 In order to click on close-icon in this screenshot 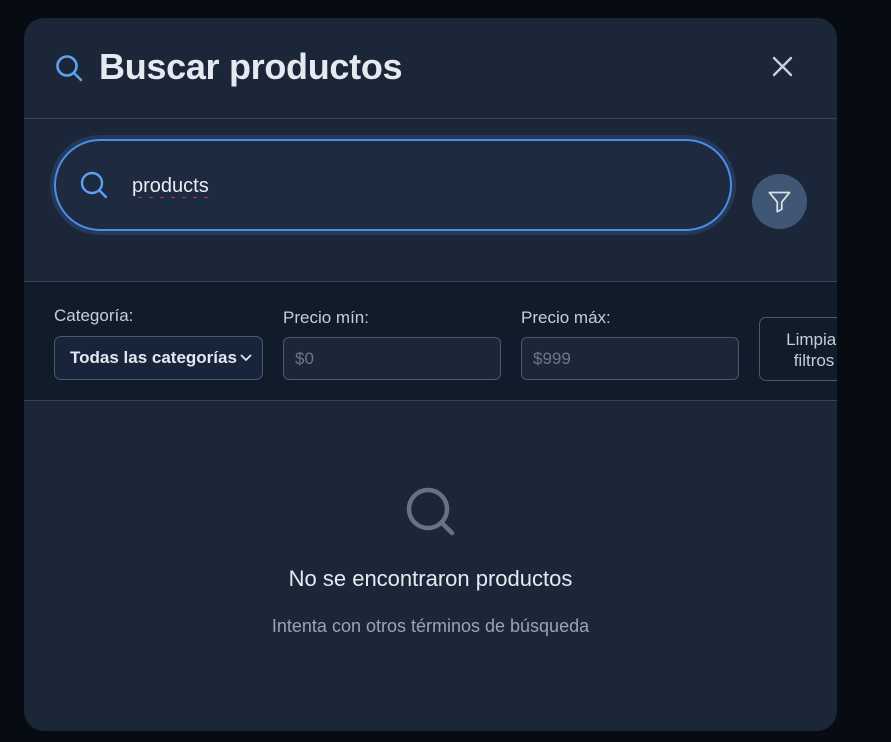, I will do `click(782, 66)`.